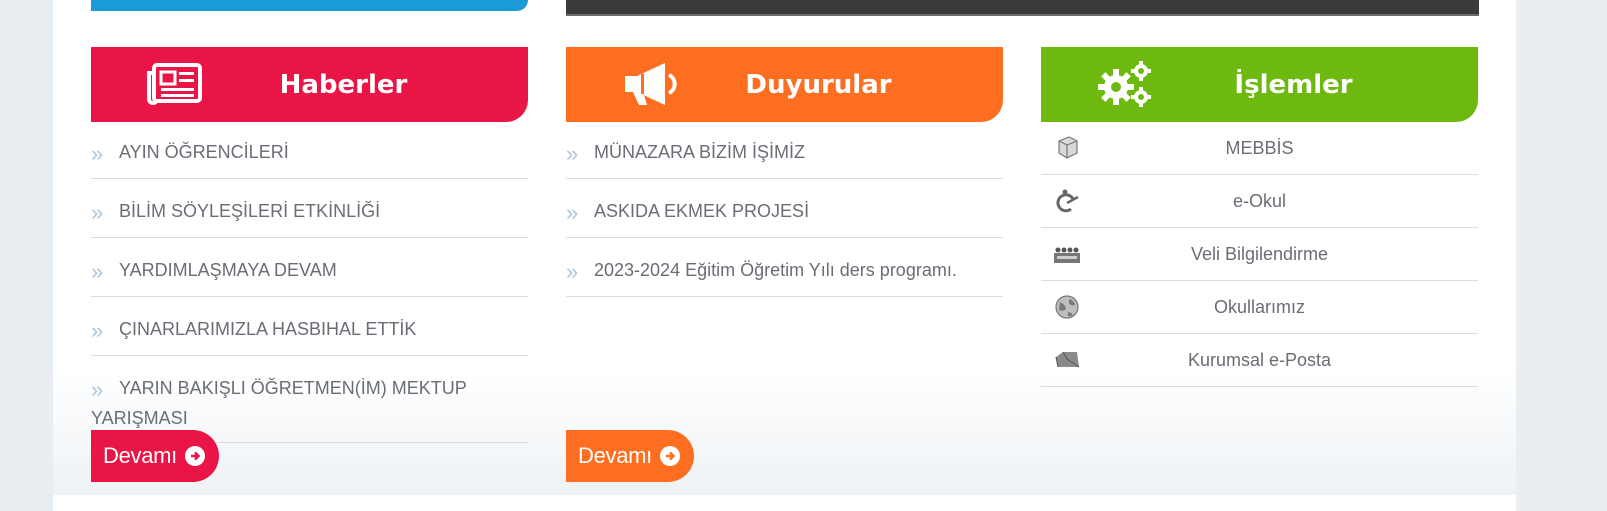  I want to click on news-item: » YARDIMLAŞMAYA DEVAM, so click(309, 267).